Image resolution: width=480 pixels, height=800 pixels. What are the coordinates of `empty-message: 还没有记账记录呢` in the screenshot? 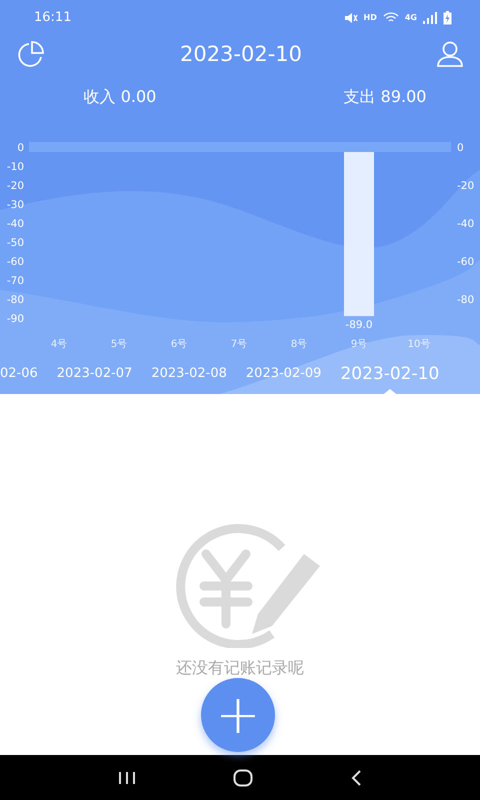 It's located at (240, 668).